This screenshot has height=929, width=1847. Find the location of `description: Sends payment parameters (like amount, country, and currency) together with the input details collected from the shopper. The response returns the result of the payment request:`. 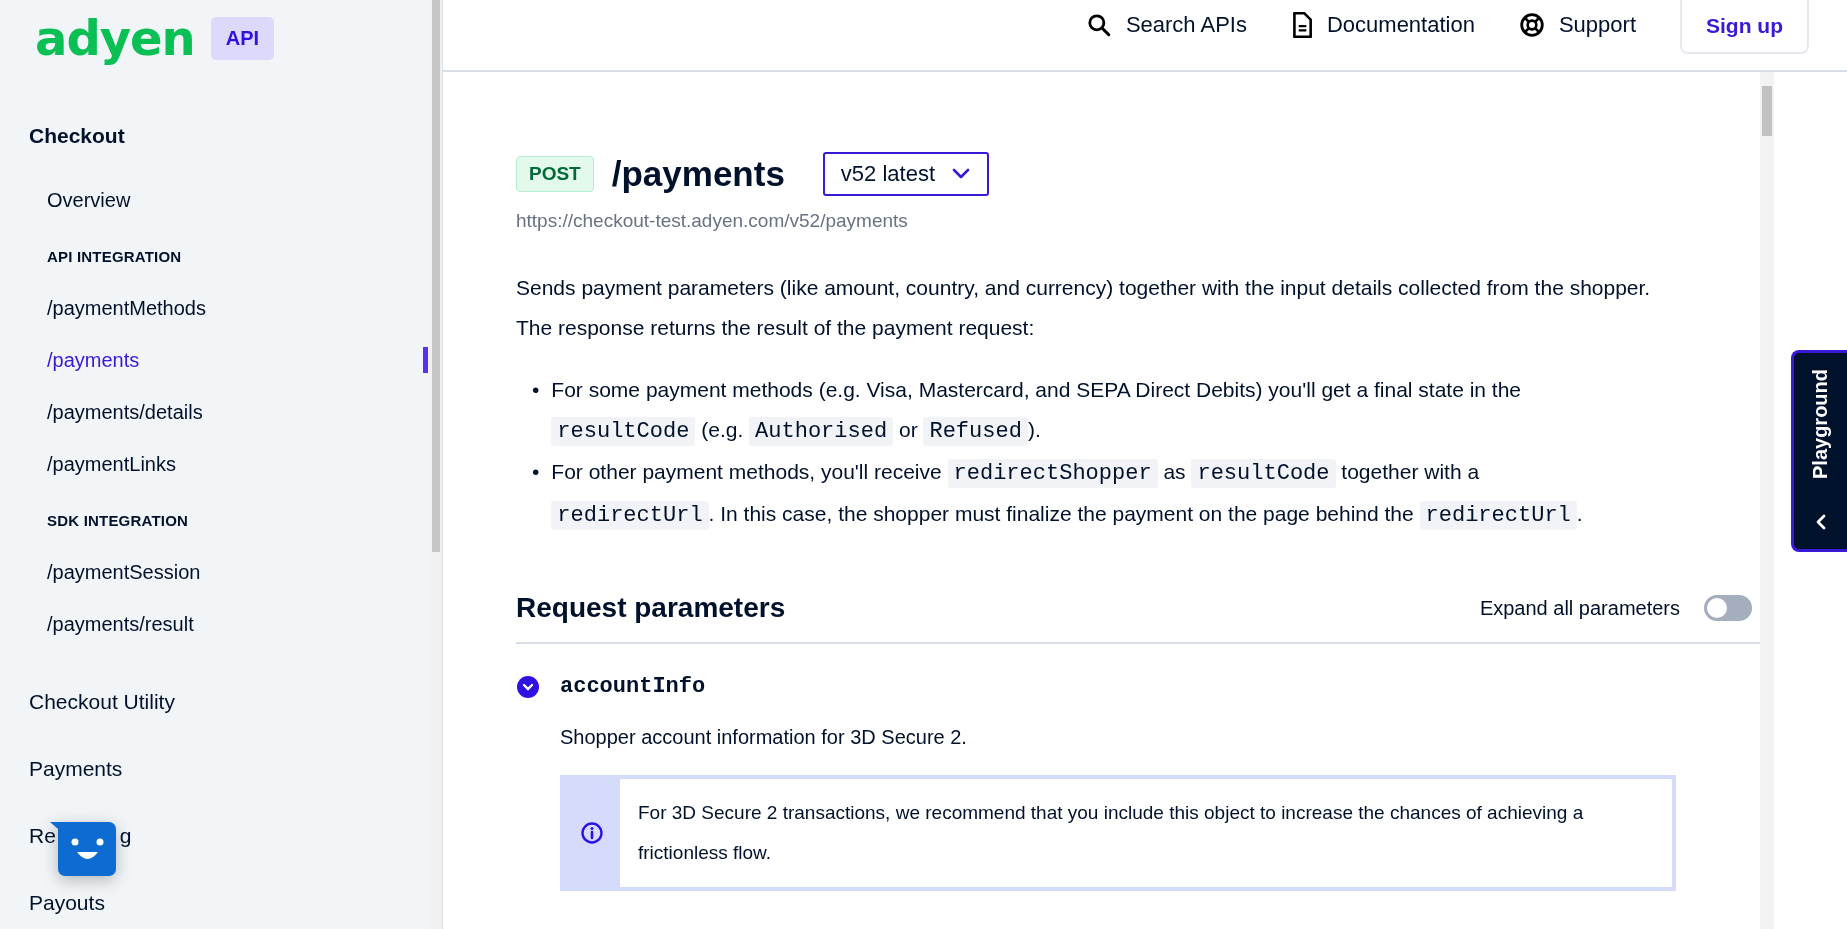

description: Sends payment parameters (like amount, country, and currency) together with the input details collected from the shopper. The response returns the result of the payment request: is located at coordinates (1084, 308).